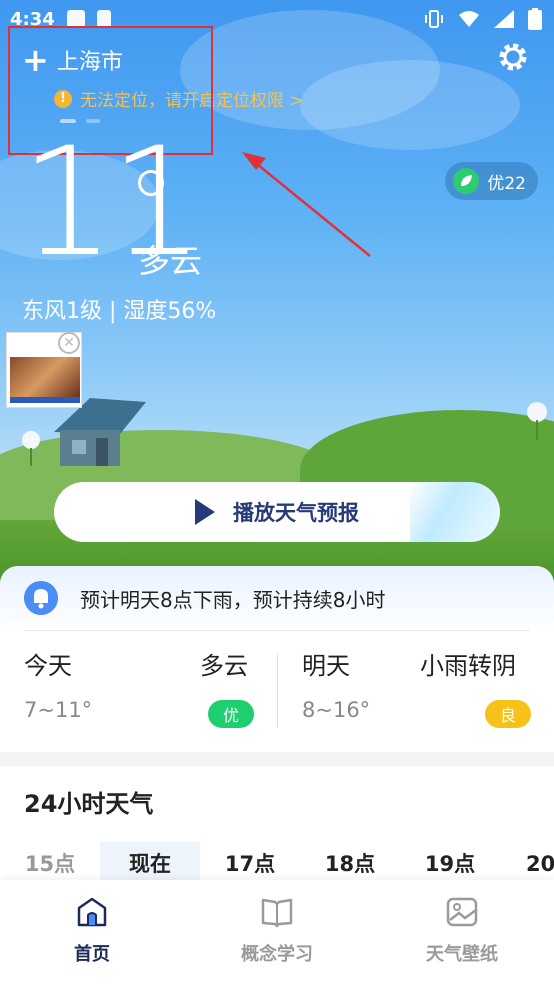  I want to click on today-range: 7~11°, so click(58, 710).